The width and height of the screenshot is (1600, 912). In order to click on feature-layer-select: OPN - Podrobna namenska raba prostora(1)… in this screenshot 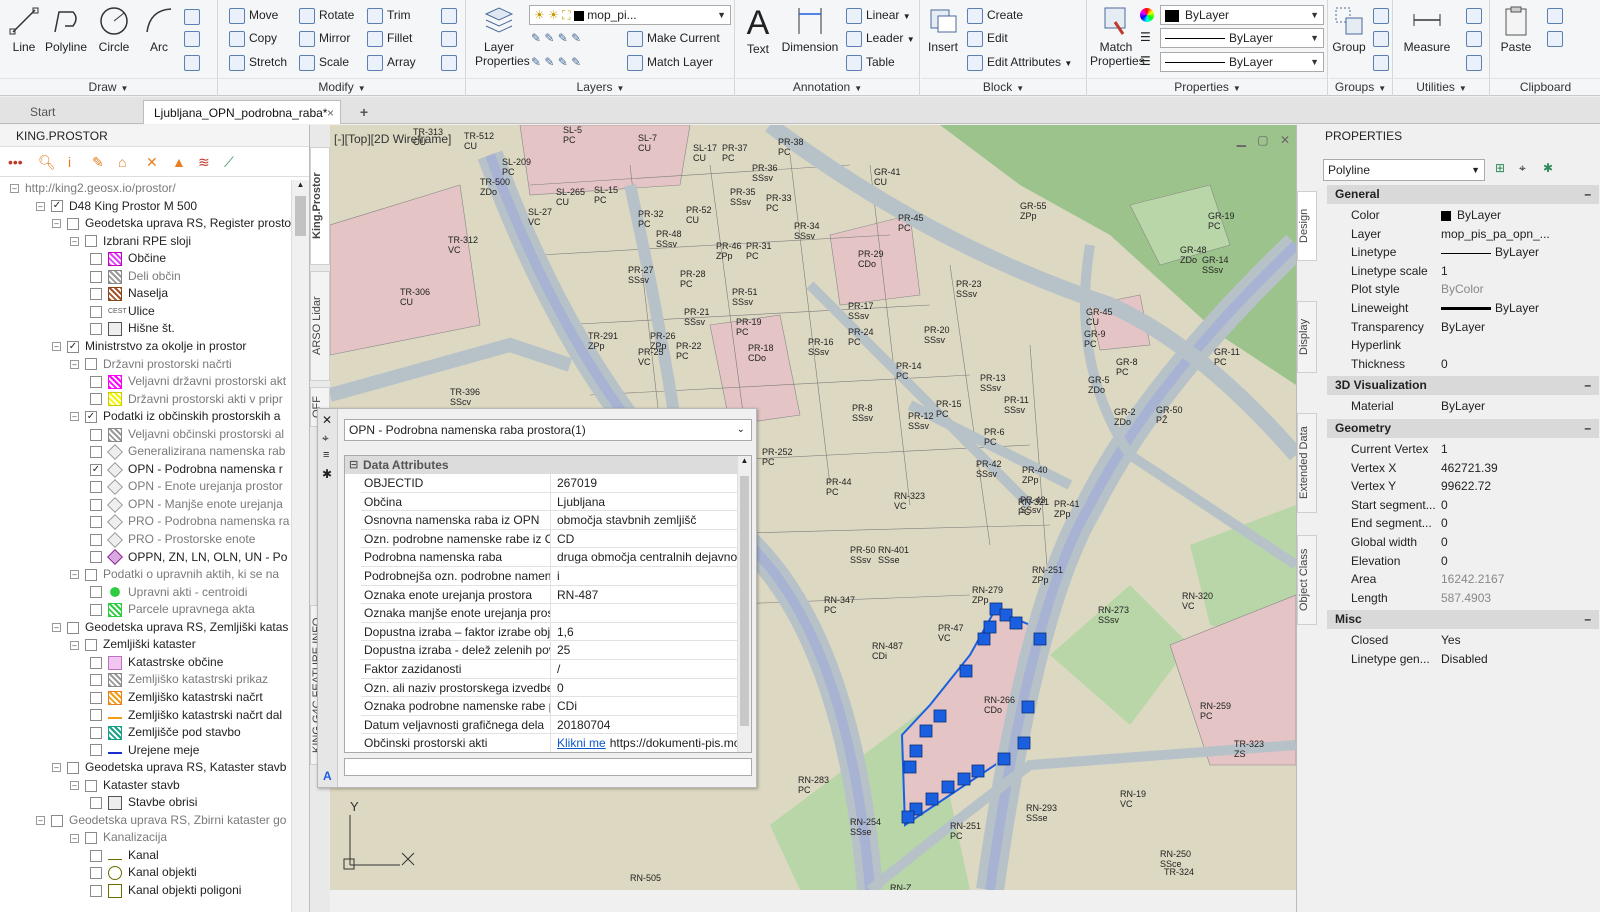, I will do `click(548, 430)`.